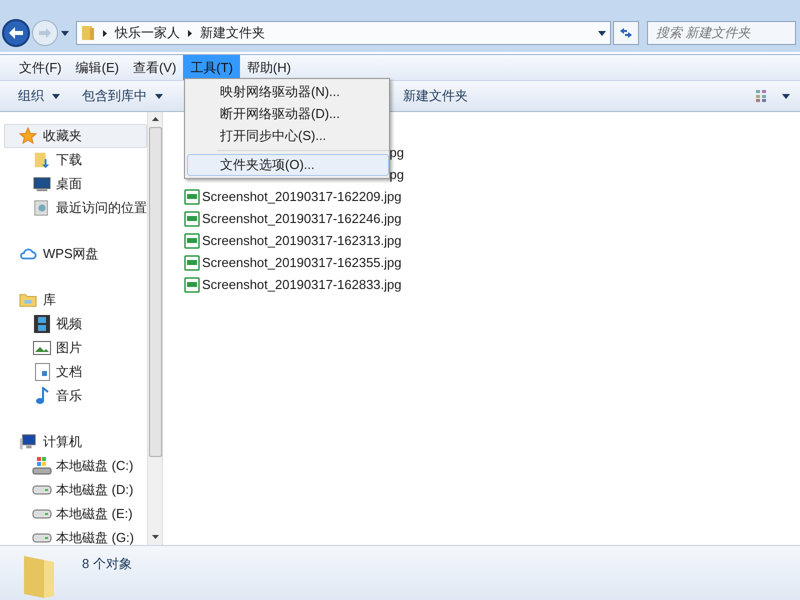 The width and height of the screenshot is (800, 600). I want to click on navigation-group: 库, so click(75, 300).